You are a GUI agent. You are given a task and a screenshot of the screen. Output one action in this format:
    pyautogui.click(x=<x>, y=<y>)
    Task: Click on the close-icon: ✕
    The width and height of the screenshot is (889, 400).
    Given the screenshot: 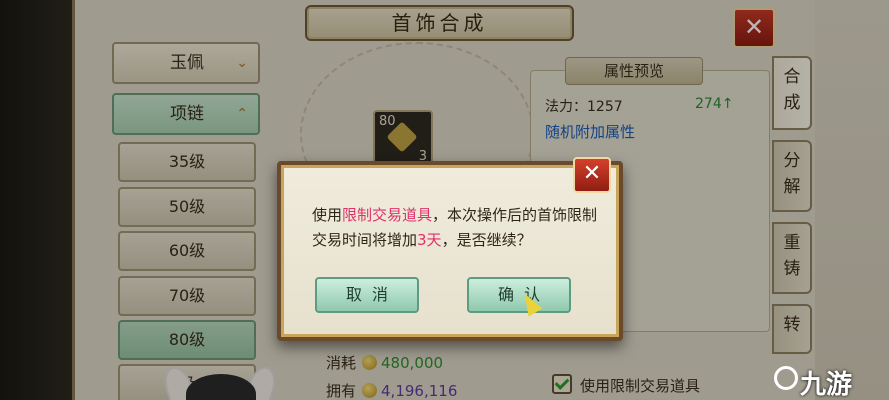 What is the action you would take?
    pyautogui.click(x=592, y=173)
    